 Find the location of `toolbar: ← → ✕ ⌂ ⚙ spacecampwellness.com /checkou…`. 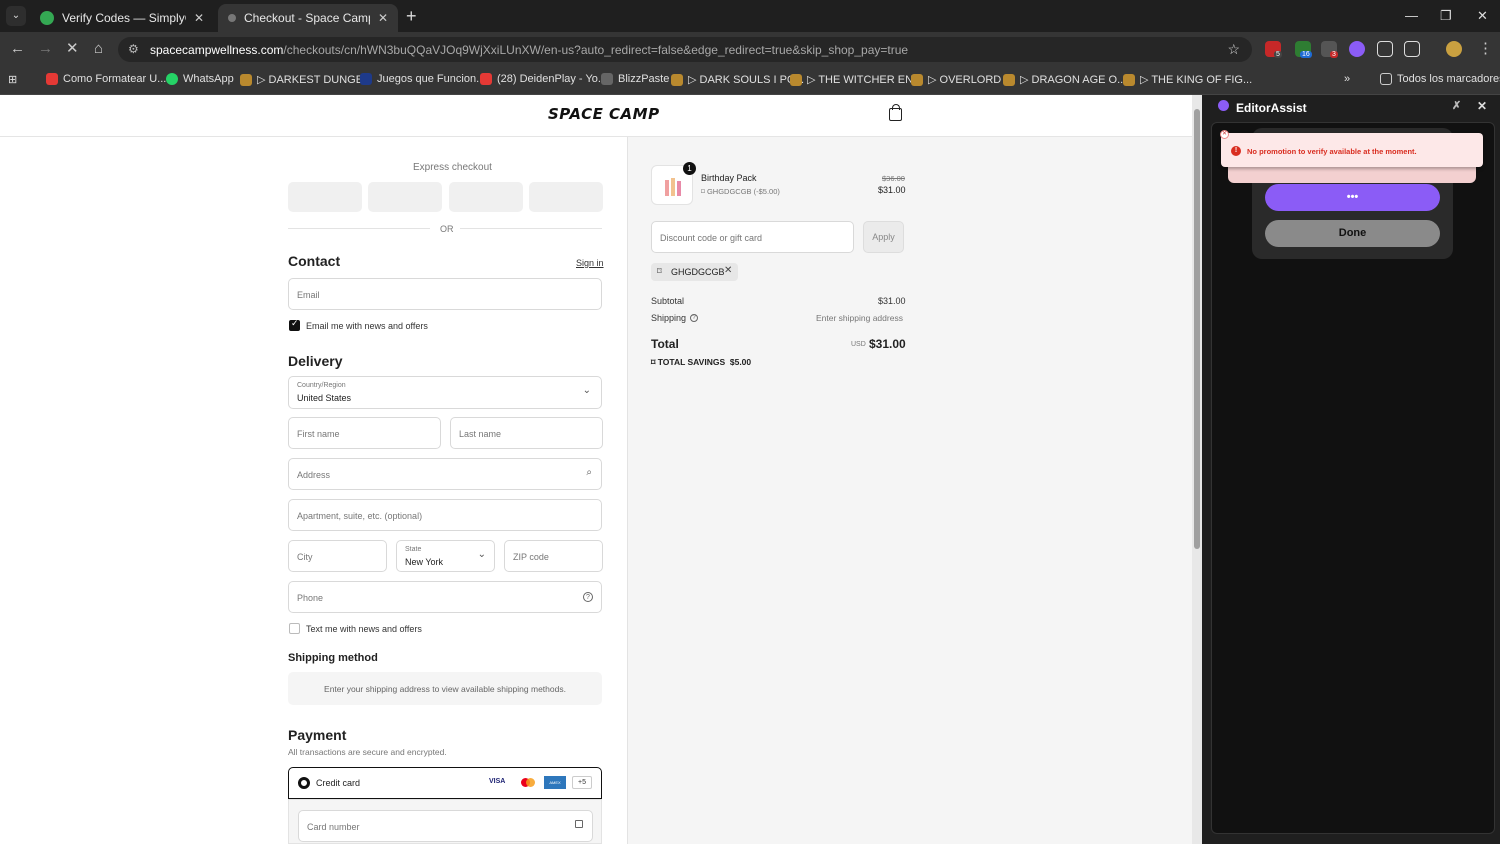

toolbar: ← → ✕ ⌂ ⚙ spacecampwellness.com /checkou… is located at coordinates (750, 49).